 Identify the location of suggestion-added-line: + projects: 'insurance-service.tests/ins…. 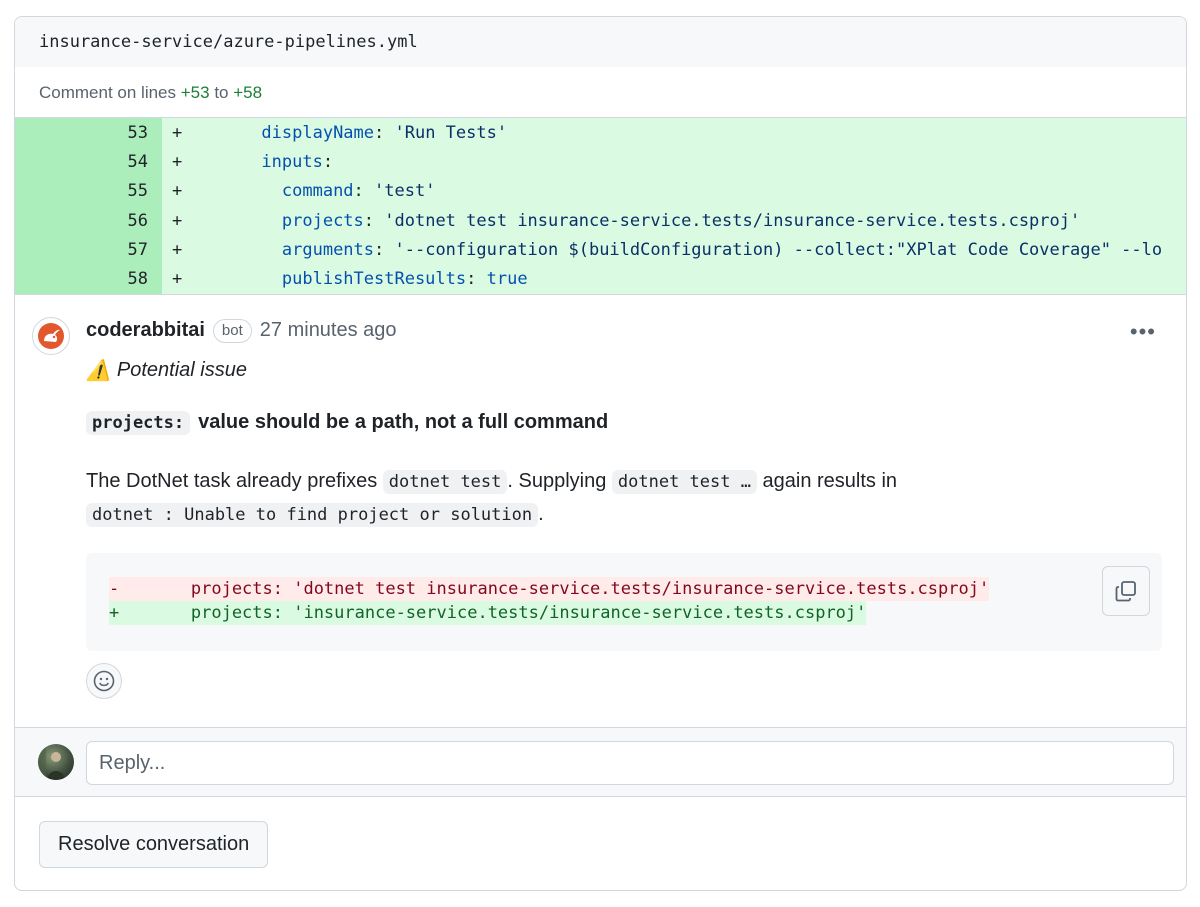
(488, 612).